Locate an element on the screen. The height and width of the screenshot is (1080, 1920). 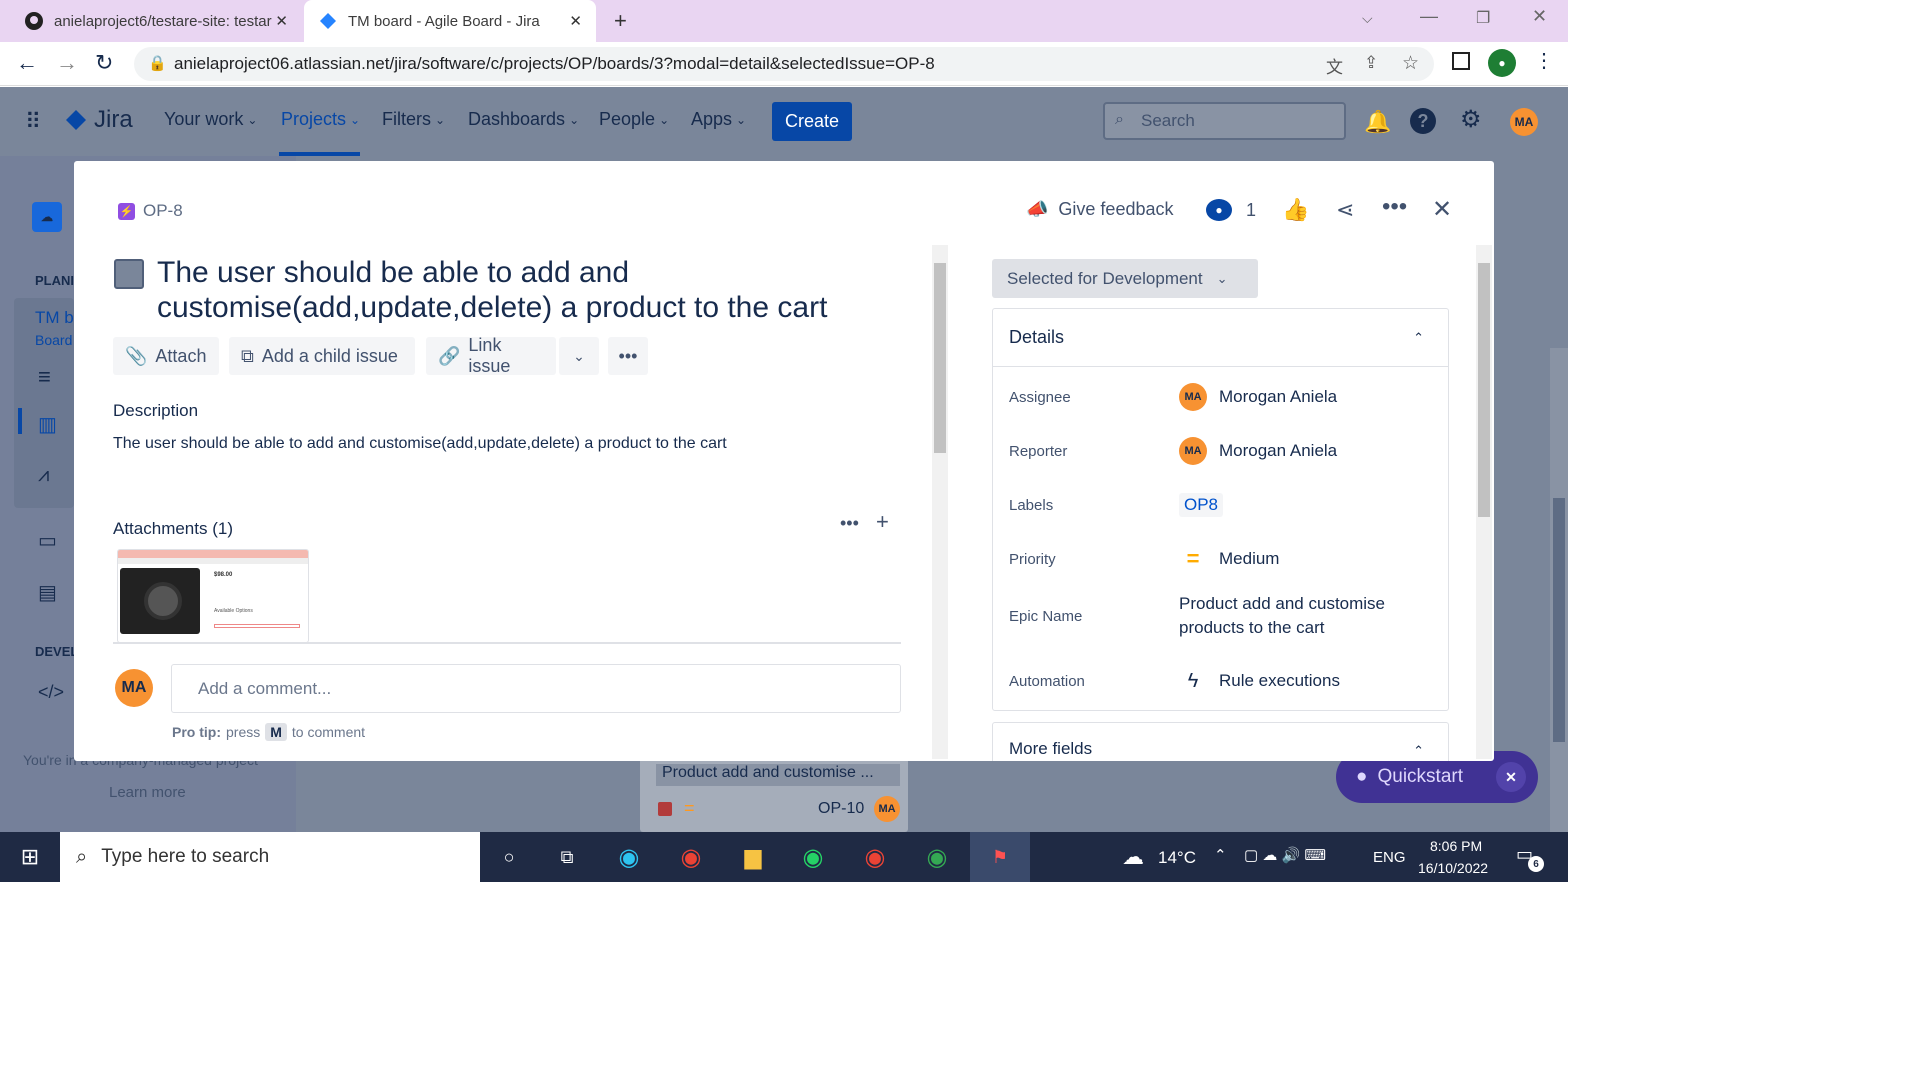
more-button: ••• is located at coordinates (628, 356).